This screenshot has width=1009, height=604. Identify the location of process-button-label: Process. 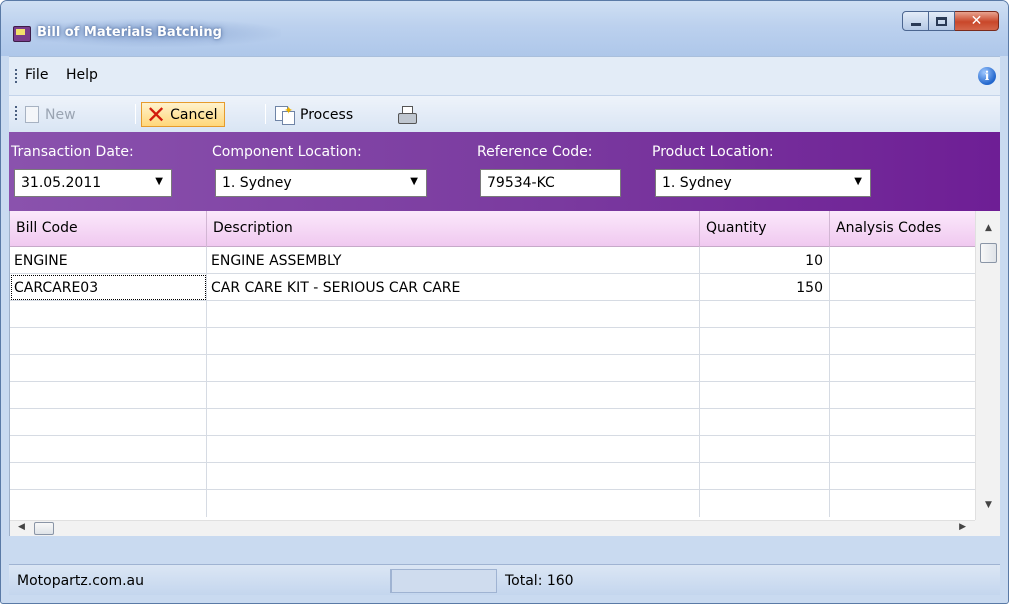
(327, 114).